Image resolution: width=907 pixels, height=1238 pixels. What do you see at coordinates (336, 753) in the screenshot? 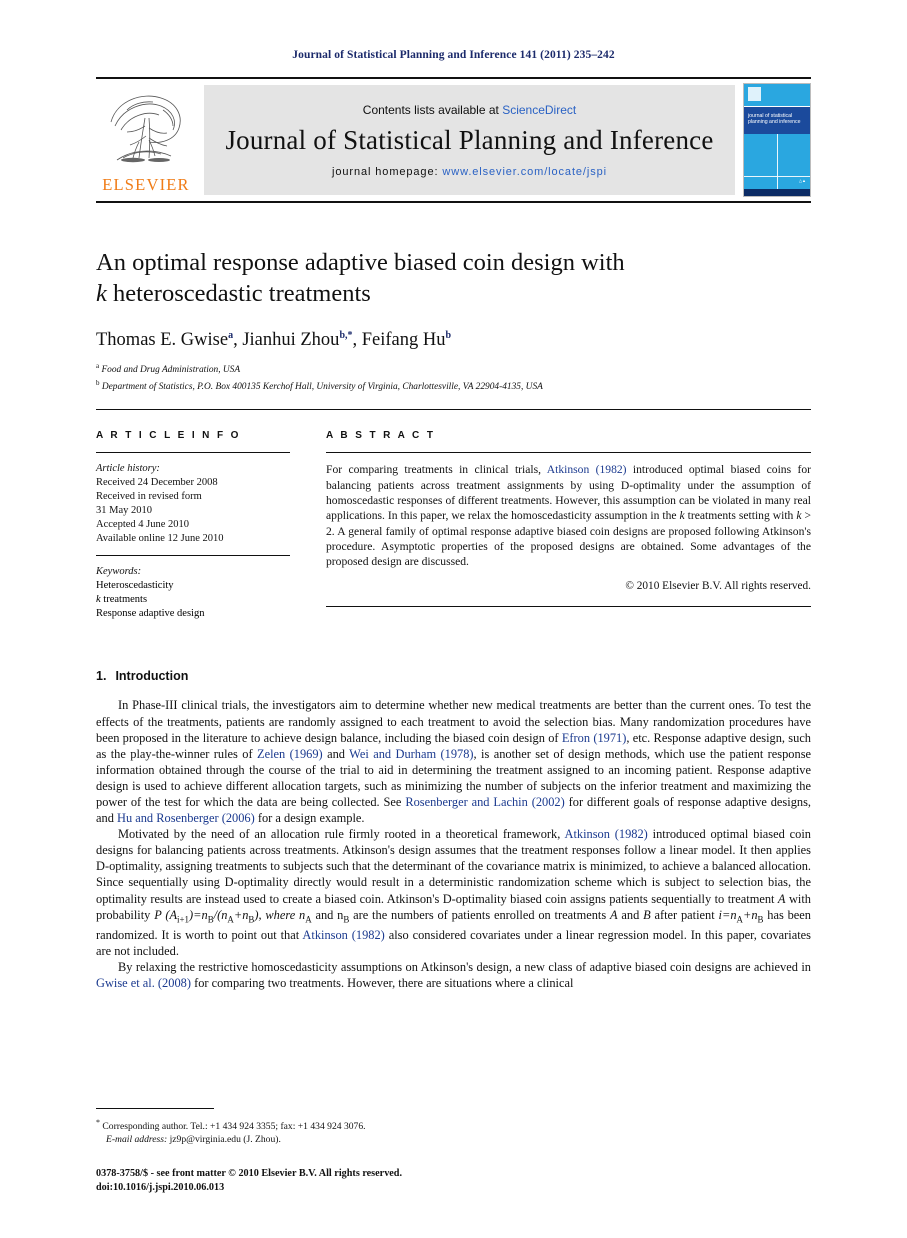
I see `p1-seg-c: and` at bounding box center [336, 753].